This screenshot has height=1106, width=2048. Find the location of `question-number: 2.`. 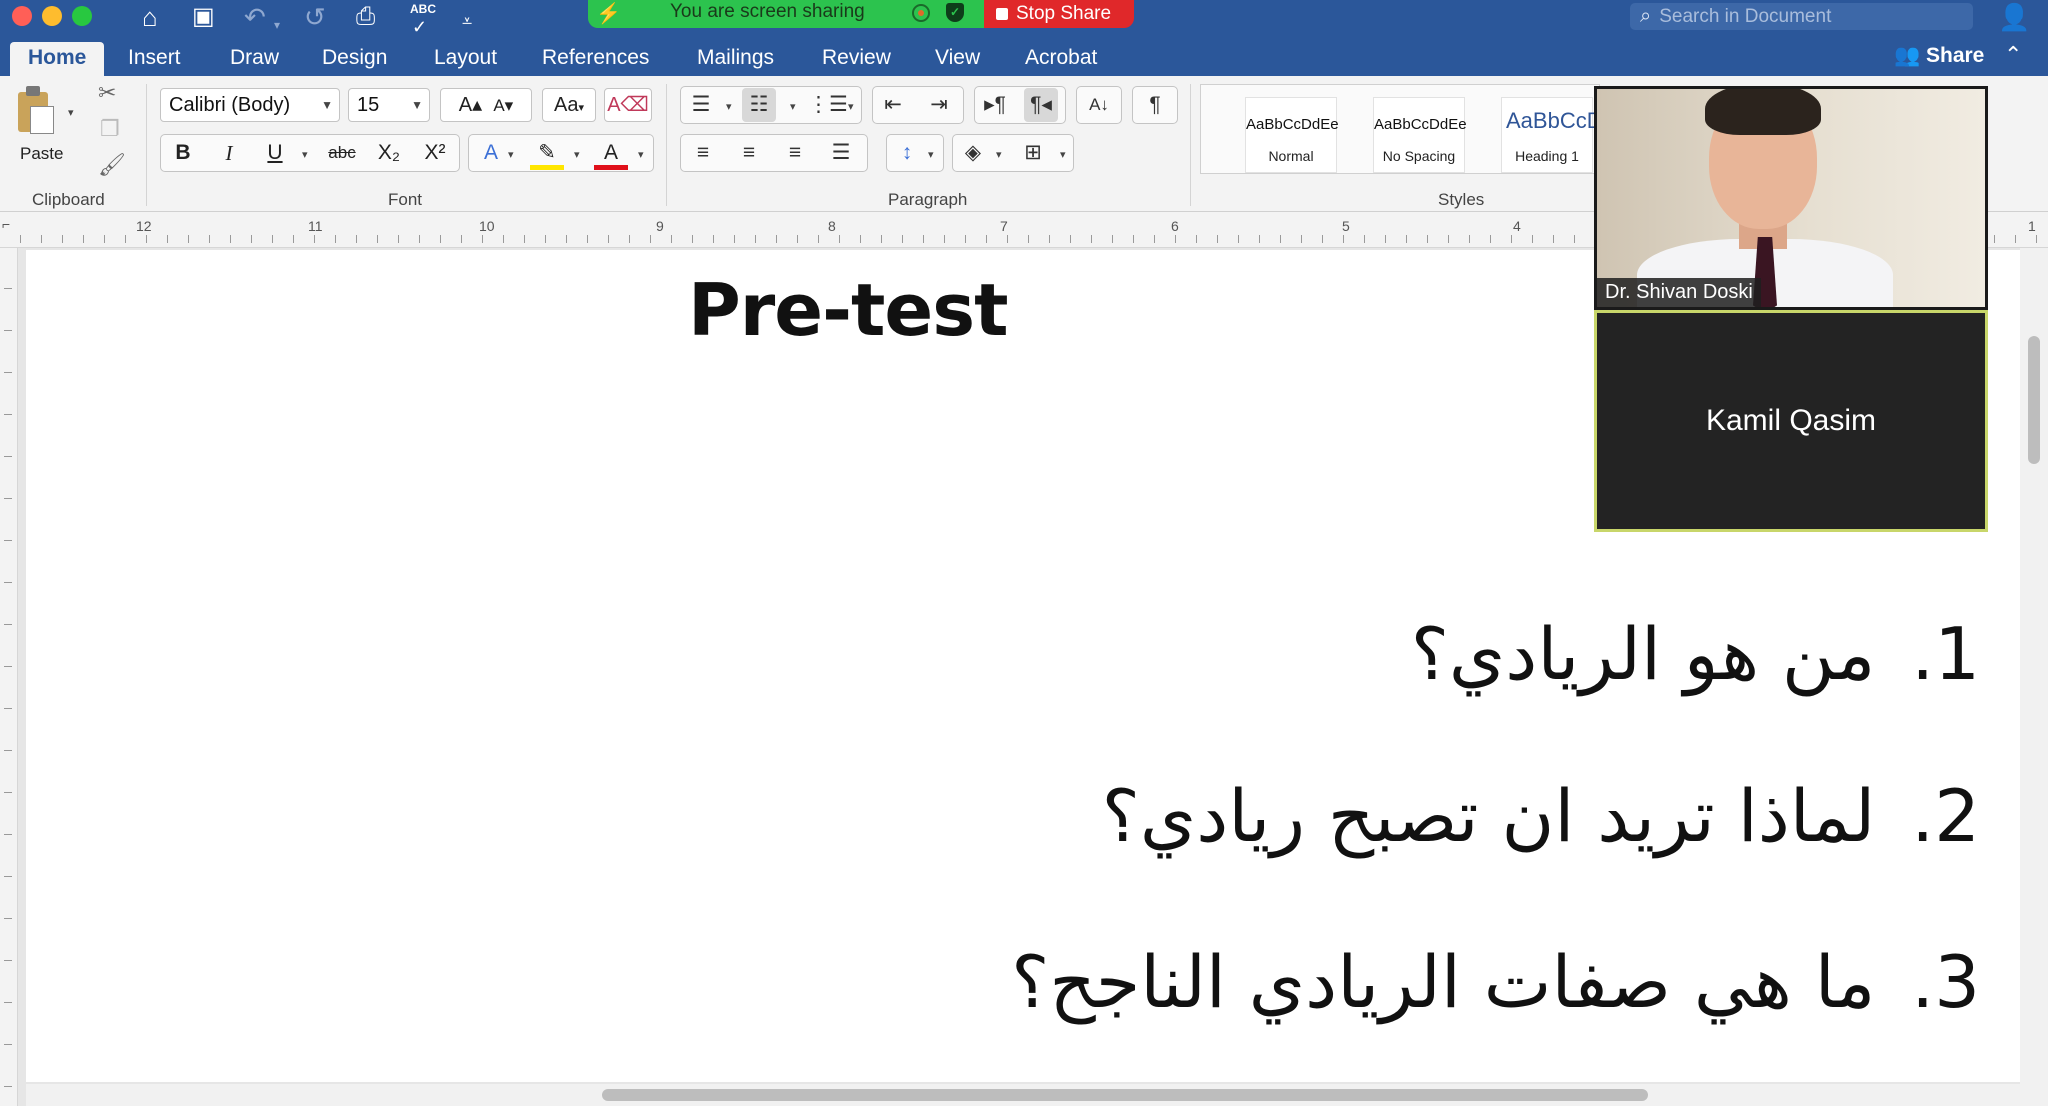

question-number: 2. is located at coordinates (1945, 816).